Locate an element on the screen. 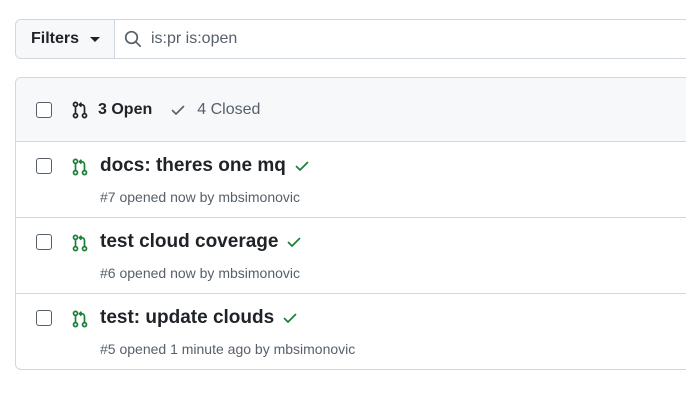 The image size is (686, 400). closed-filter-tab: 4 Closed is located at coordinates (215, 110).